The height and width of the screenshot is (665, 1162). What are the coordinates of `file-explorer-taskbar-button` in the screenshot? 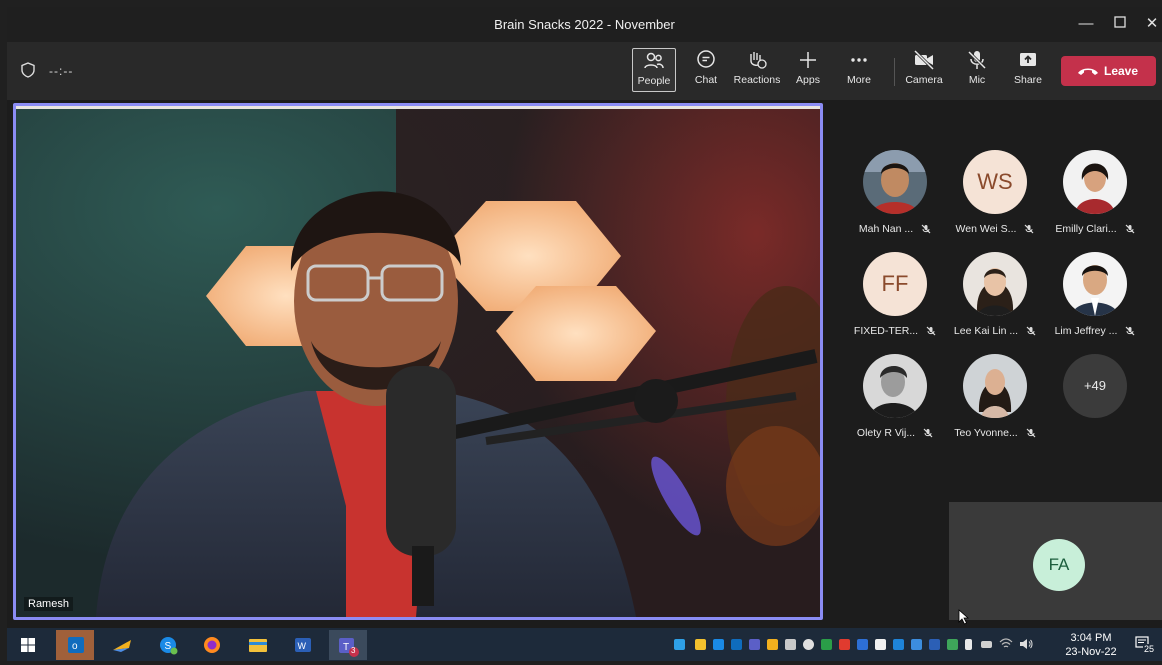 It's located at (258, 645).